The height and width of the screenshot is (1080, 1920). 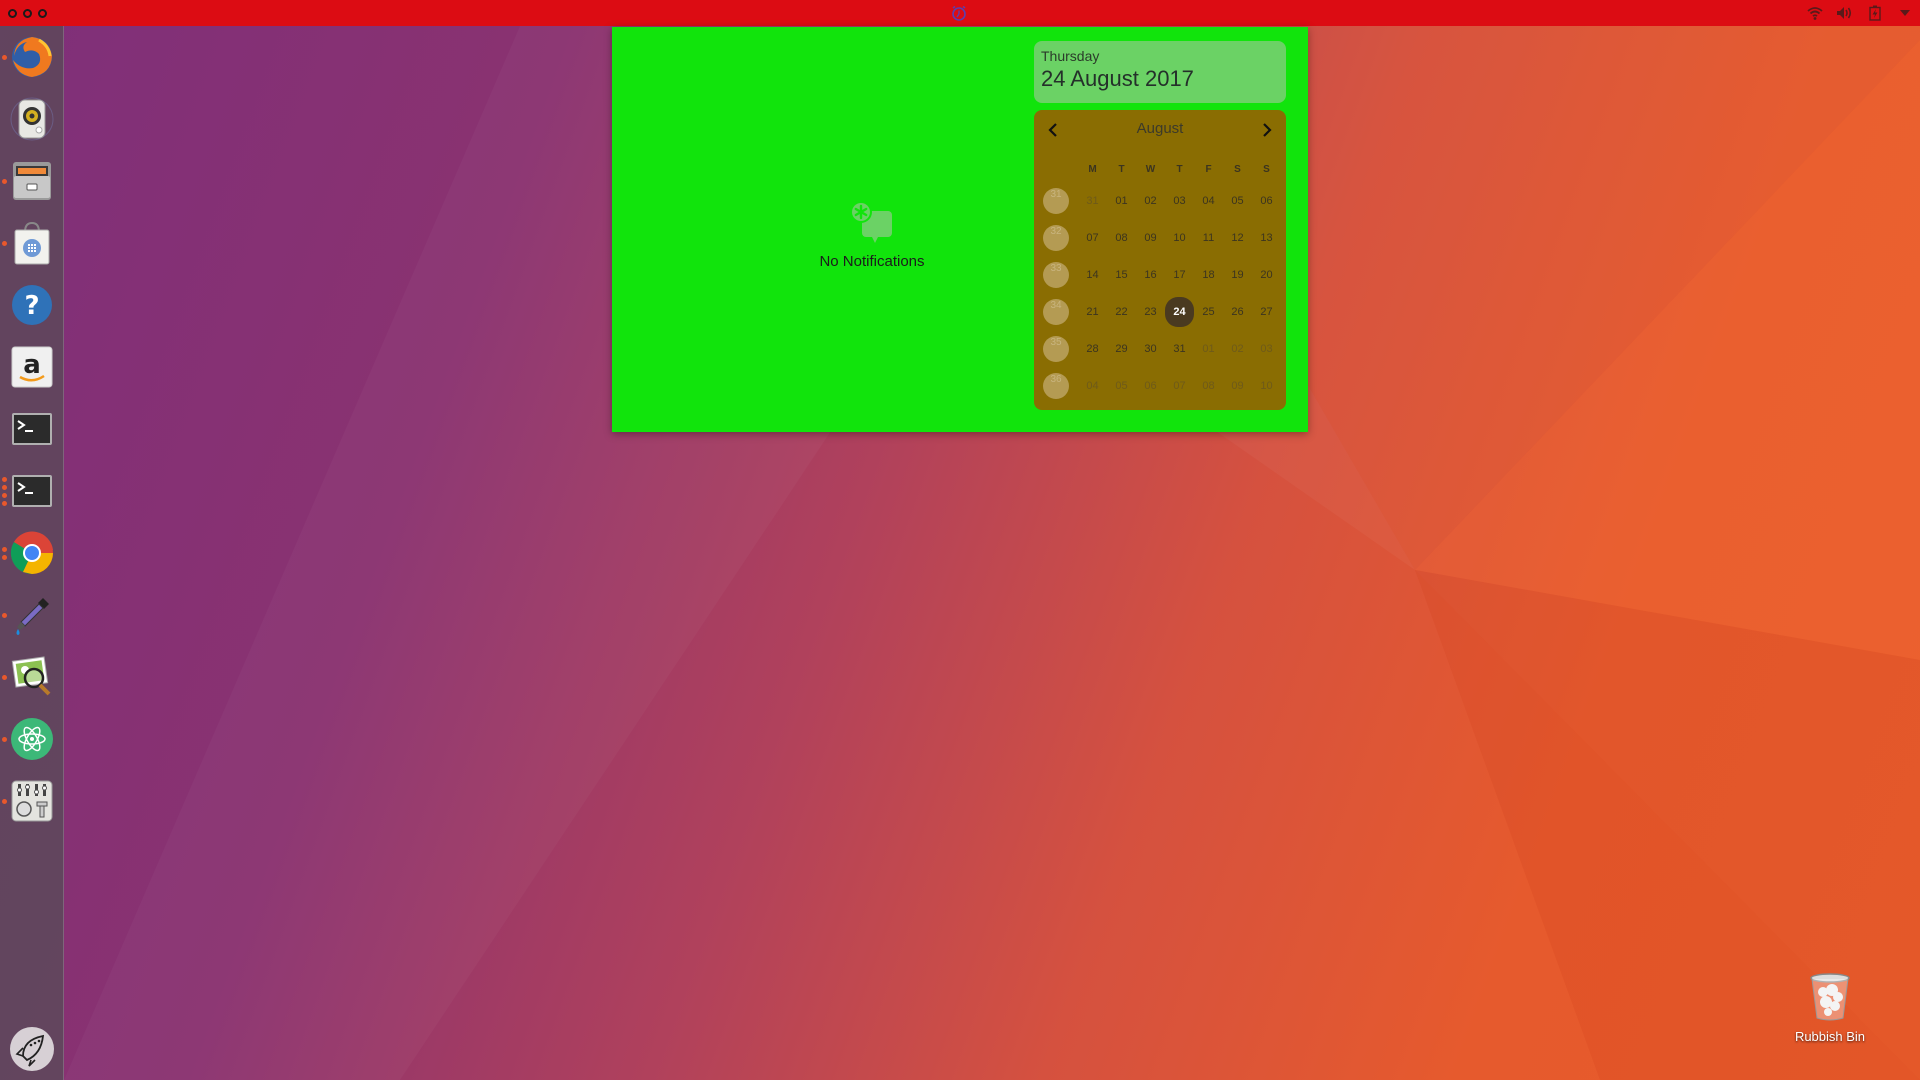 What do you see at coordinates (1070, 56) in the screenshot?
I see `date-weekday: Thursday` at bounding box center [1070, 56].